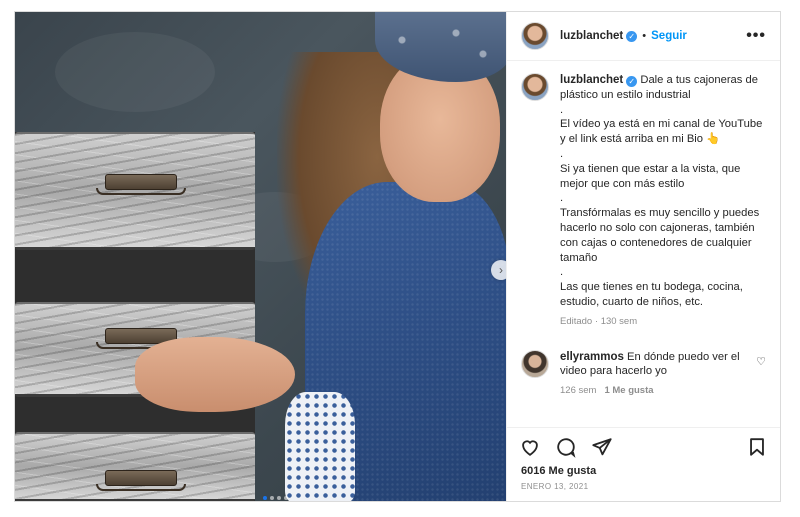 The image size is (800, 517). What do you see at coordinates (643, 446) in the screenshot?
I see `action-bar` at bounding box center [643, 446].